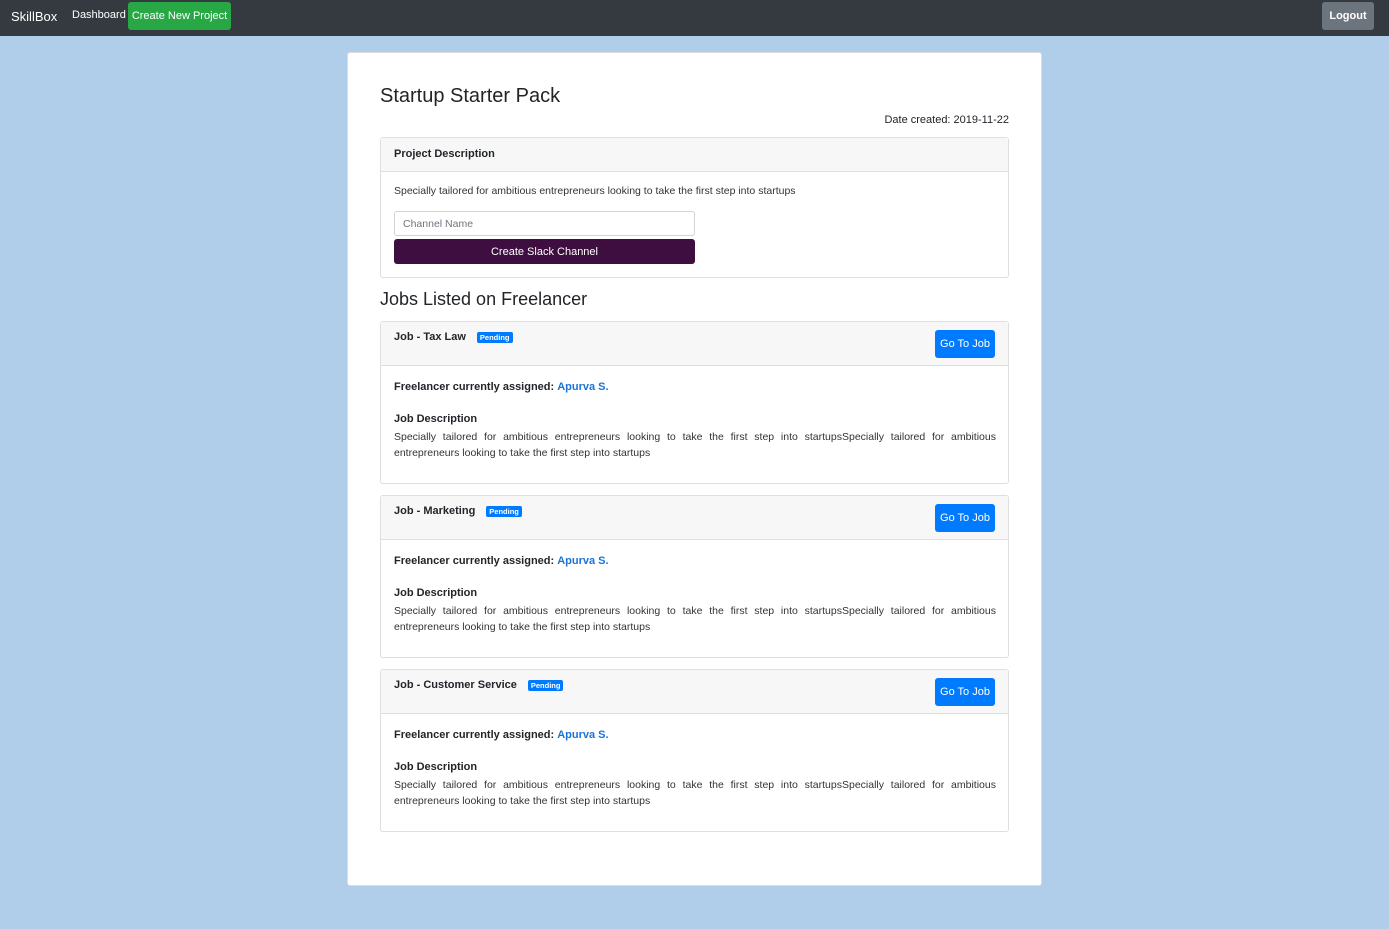 The width and height of the screenshot is (1389, 929). What do you see at coordinates (435, 511) in the screenshot?
I see `job-title-text: Job - Marketing` at bounding box center [435, 511].